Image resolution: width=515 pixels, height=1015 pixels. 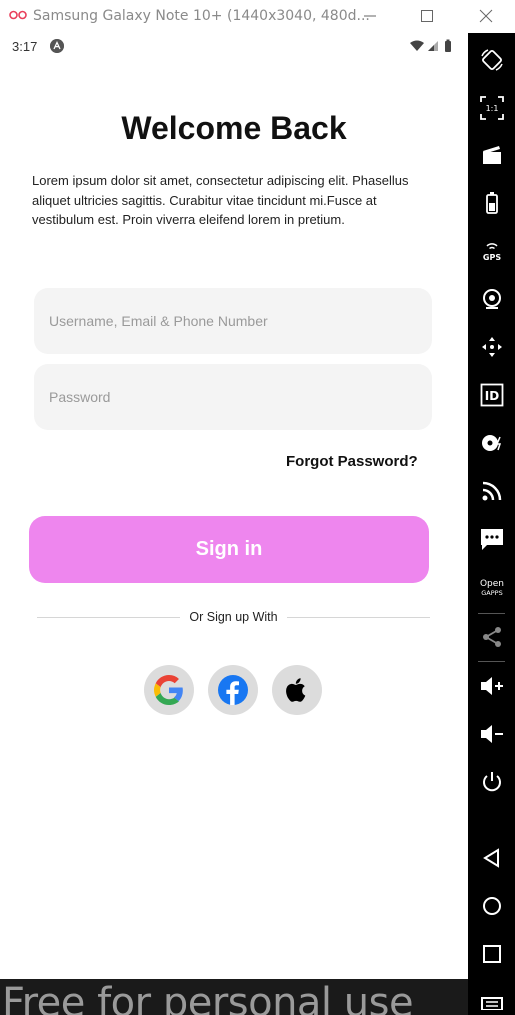 I want to click on home-button, so click(x=491, y=906).